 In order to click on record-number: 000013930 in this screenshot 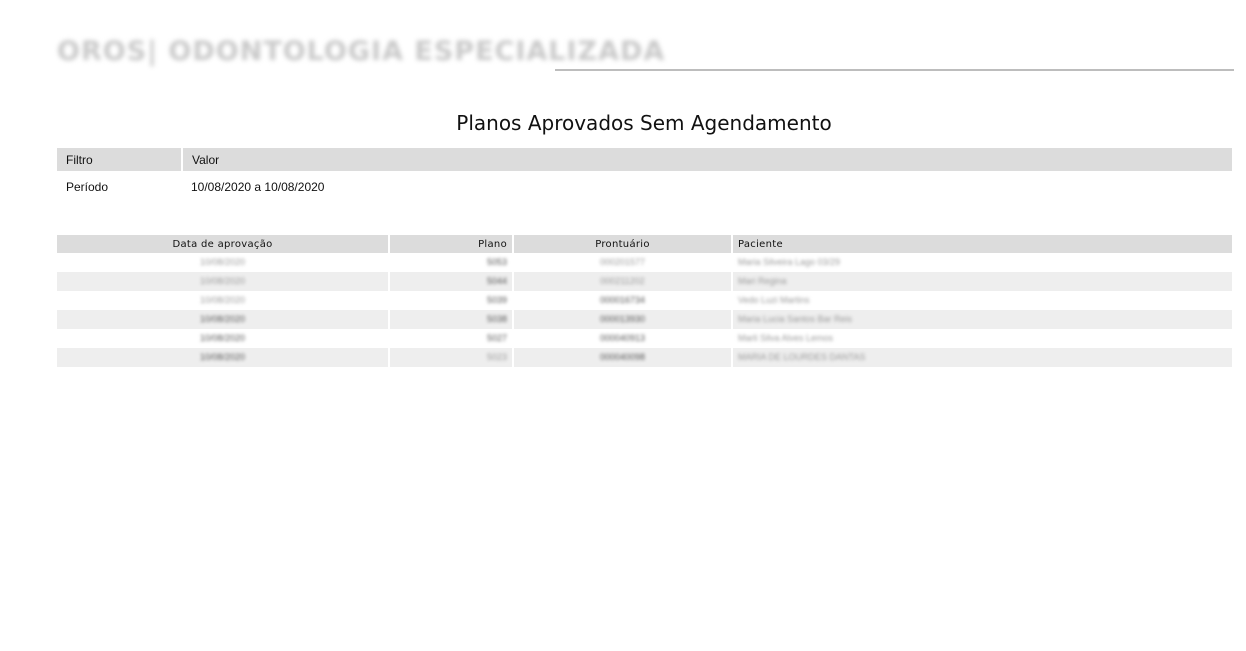, I will do `click(622, 319)`.